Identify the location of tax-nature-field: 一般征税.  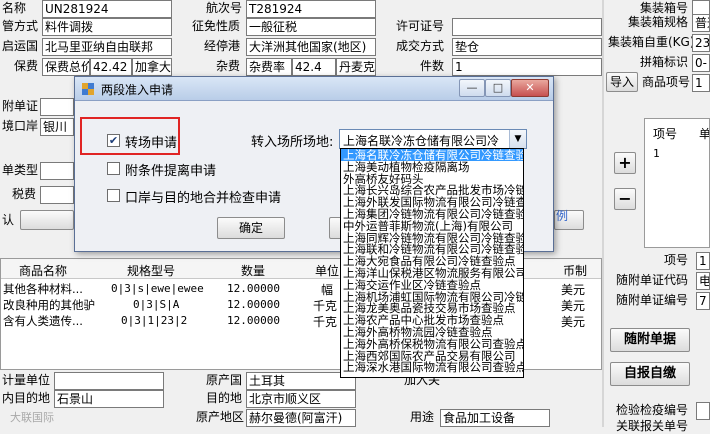
(311, 27).